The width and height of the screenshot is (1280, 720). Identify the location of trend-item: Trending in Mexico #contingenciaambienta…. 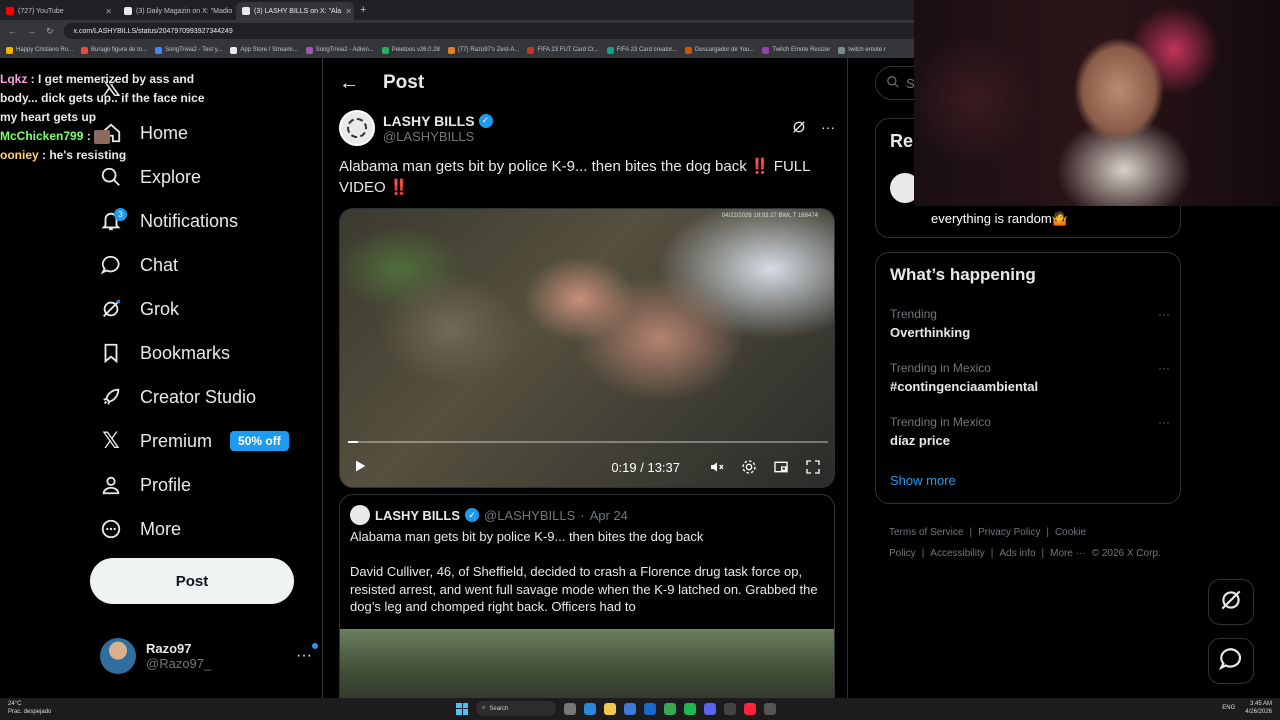
(1030, 377).